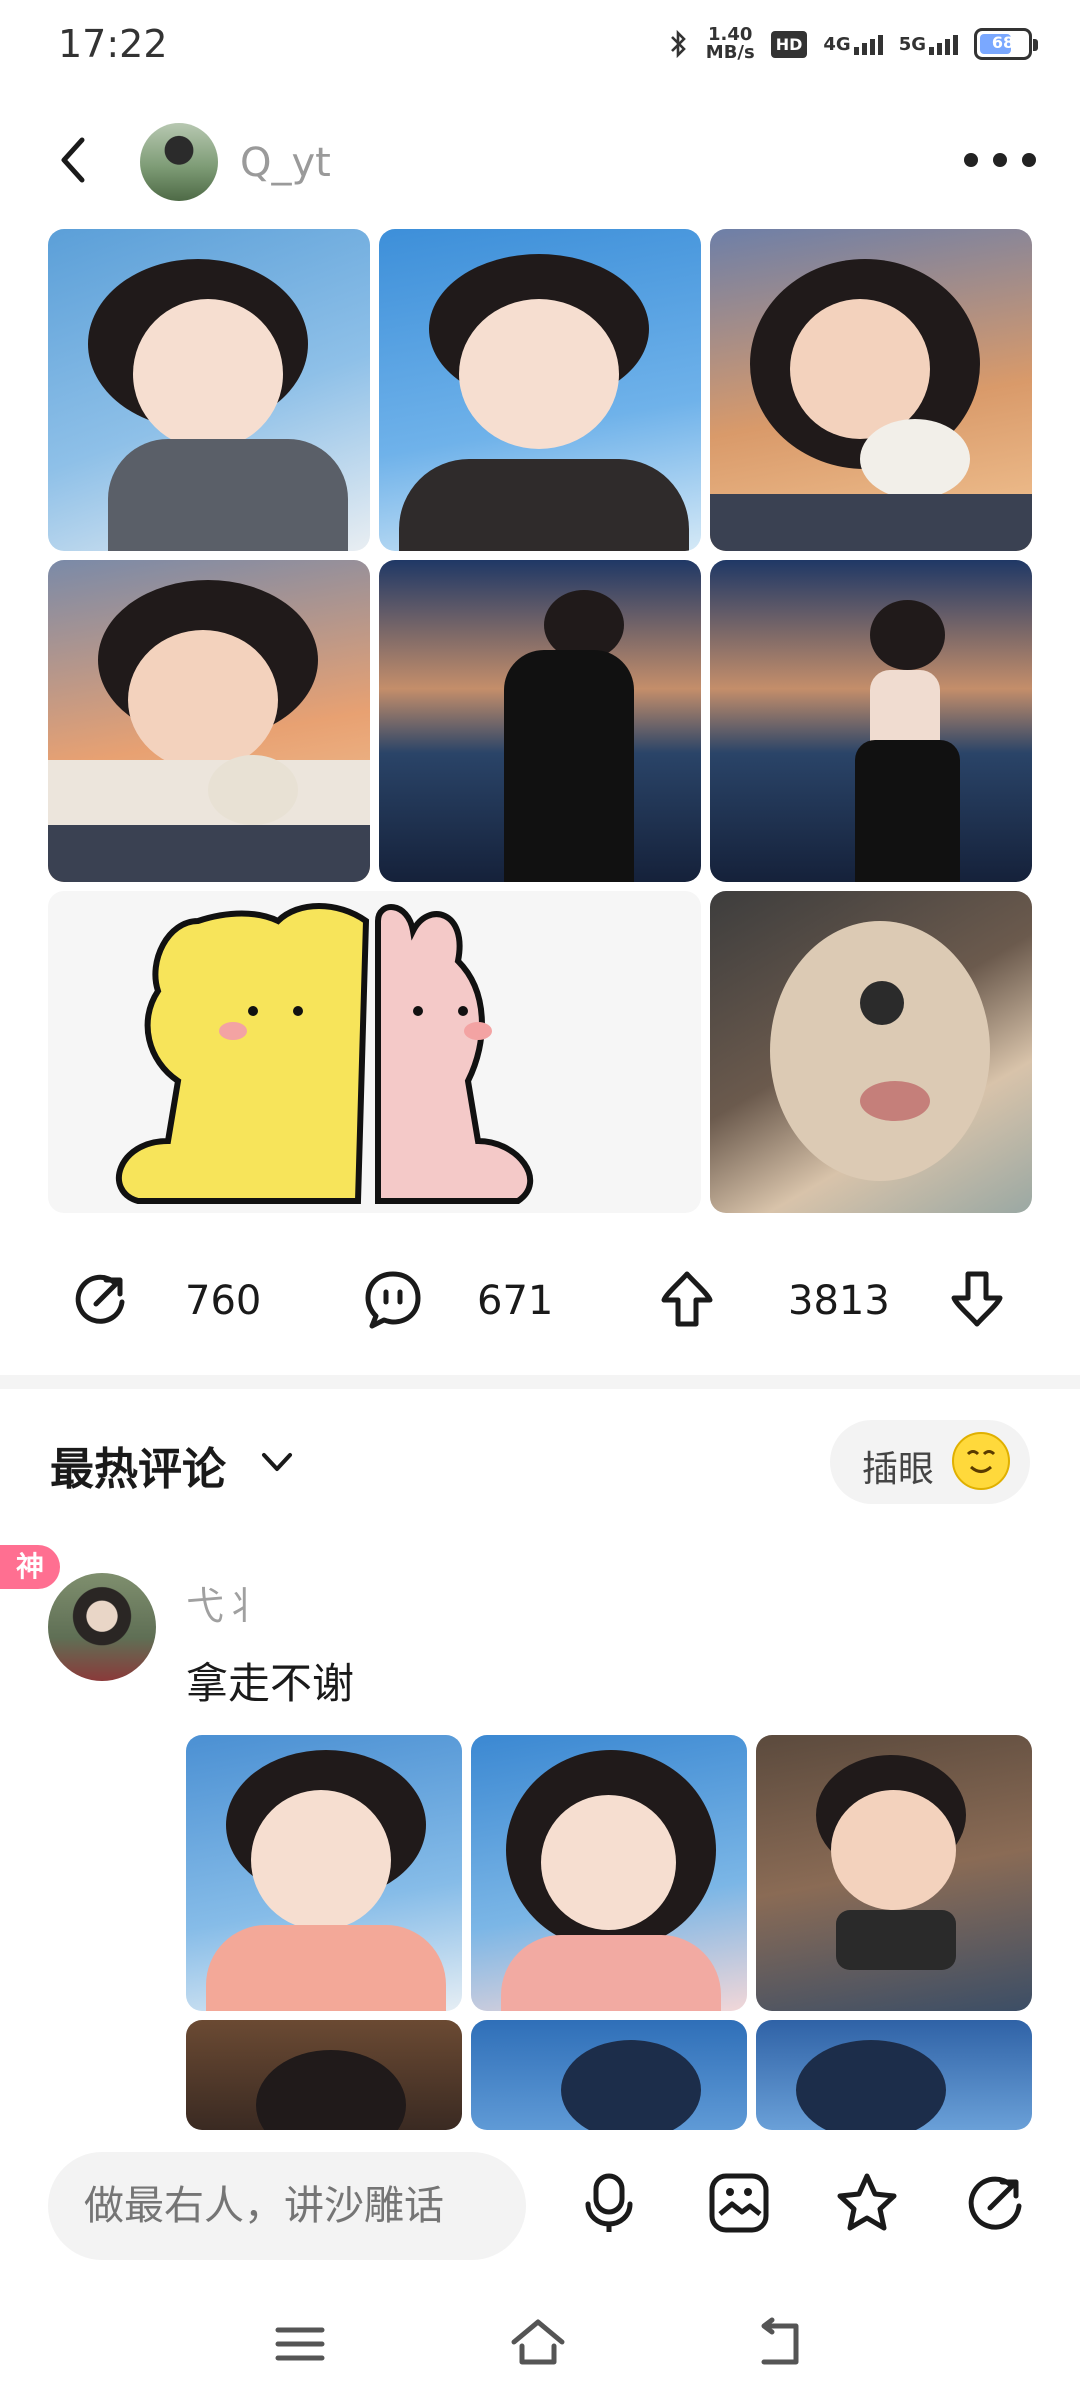  Describe the element at coordinates (898, 1469) in the screenshot. I see `insert-label: 插眼` at that location.